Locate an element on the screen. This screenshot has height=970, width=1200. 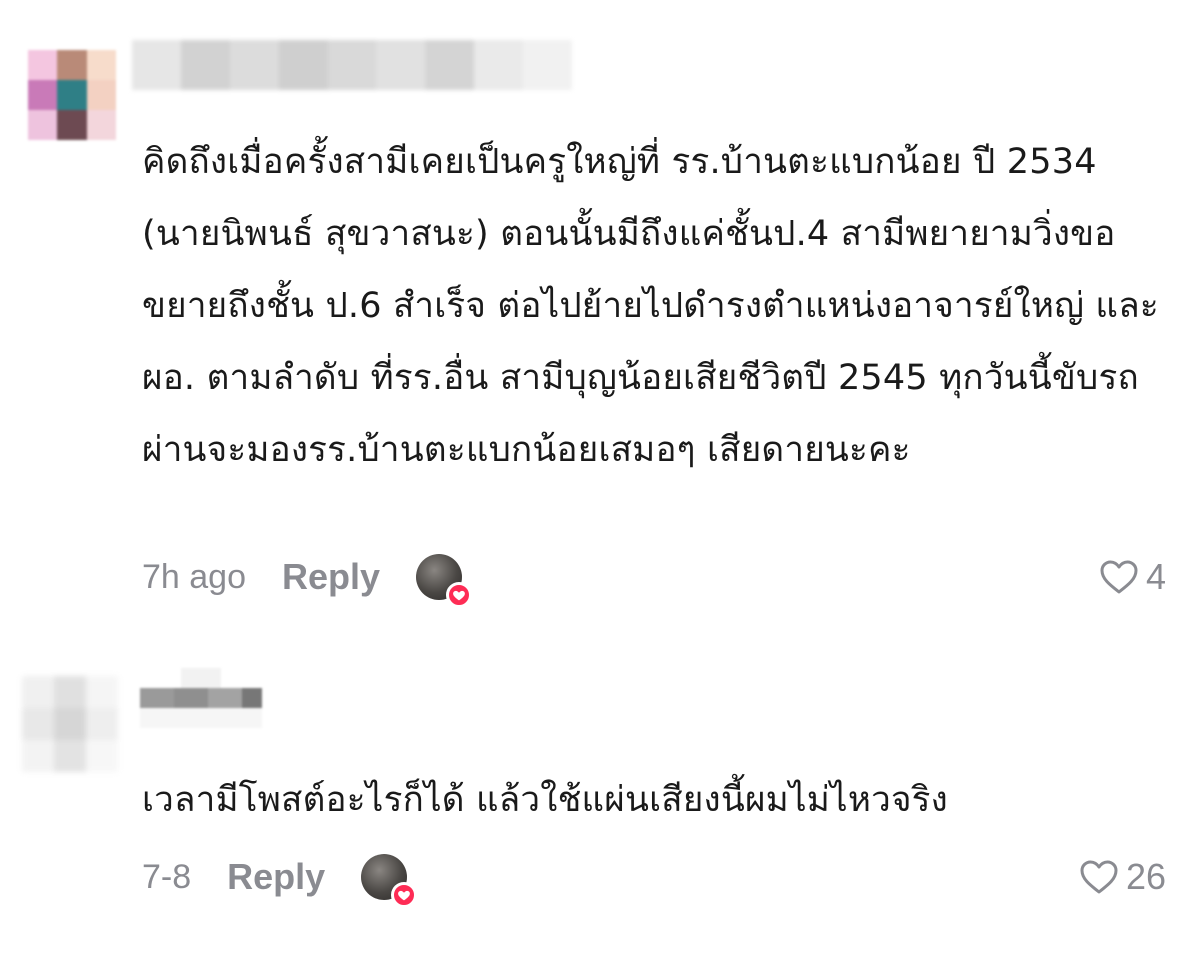
like-count: 26 is located at coordinates (1145, 876).